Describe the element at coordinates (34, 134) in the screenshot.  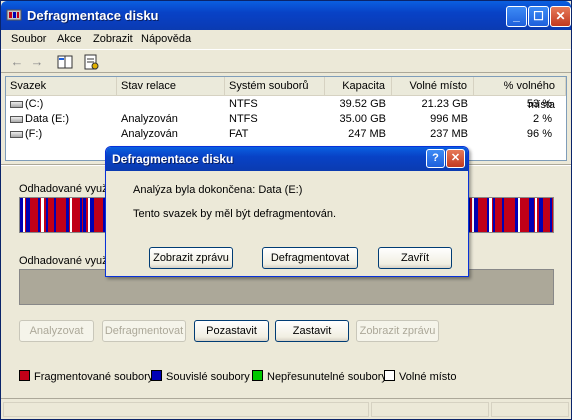
I see `volume-name: (F:)` at that location.